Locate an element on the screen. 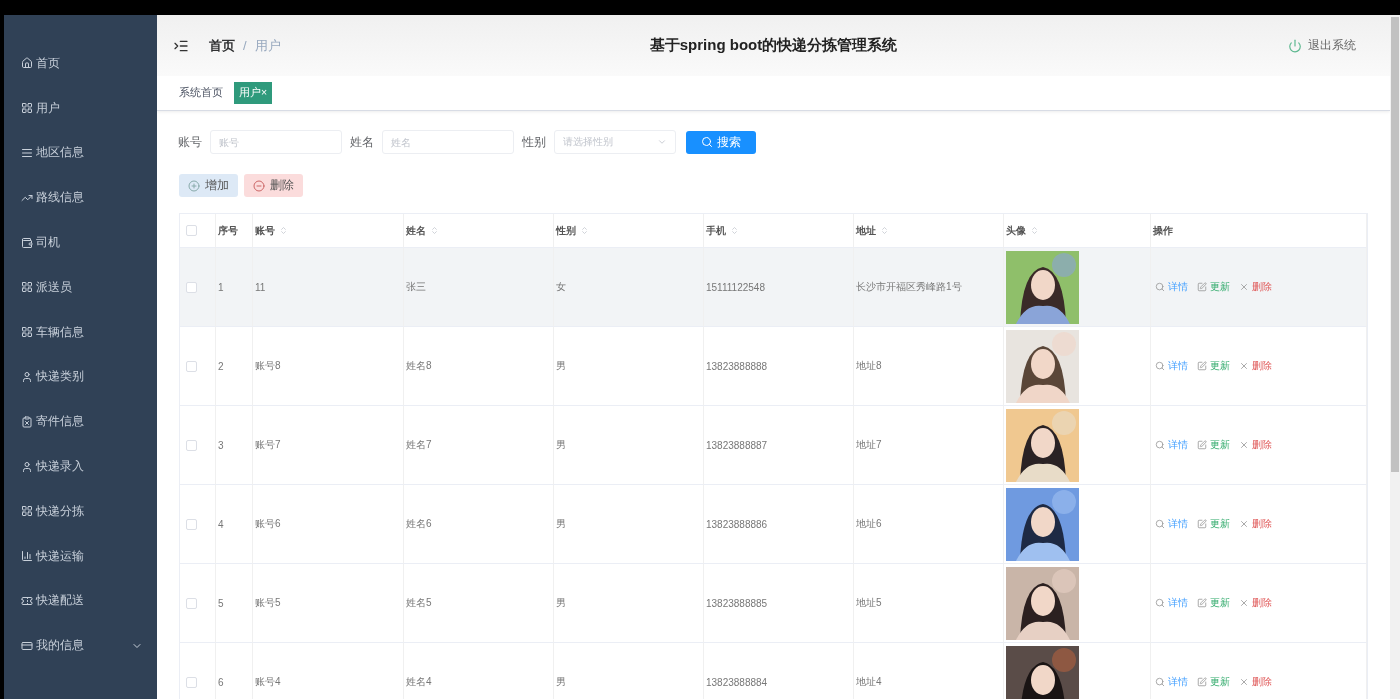 The height and width of the screenshot is (699, 1400). column-header: 操作 is located at coordinates (1163, 230).